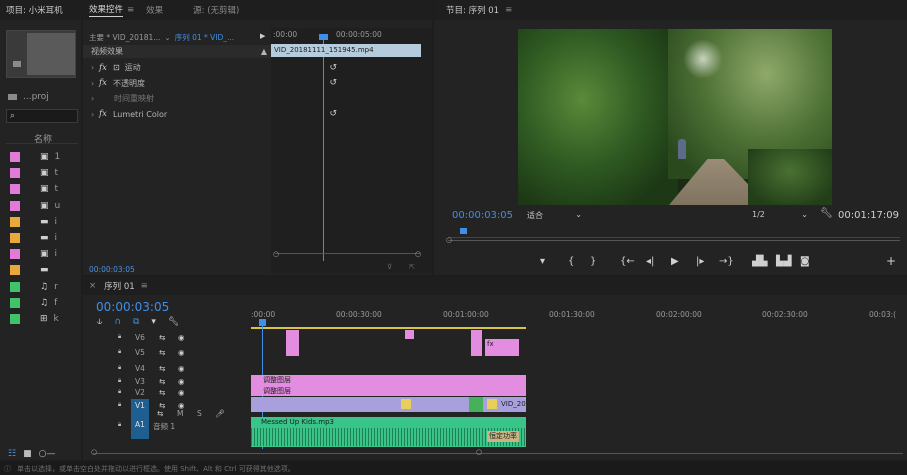 The height and width of the screenshot is (475, 907). I want to click on program-menu-icon: ≡, so click(508, 10).